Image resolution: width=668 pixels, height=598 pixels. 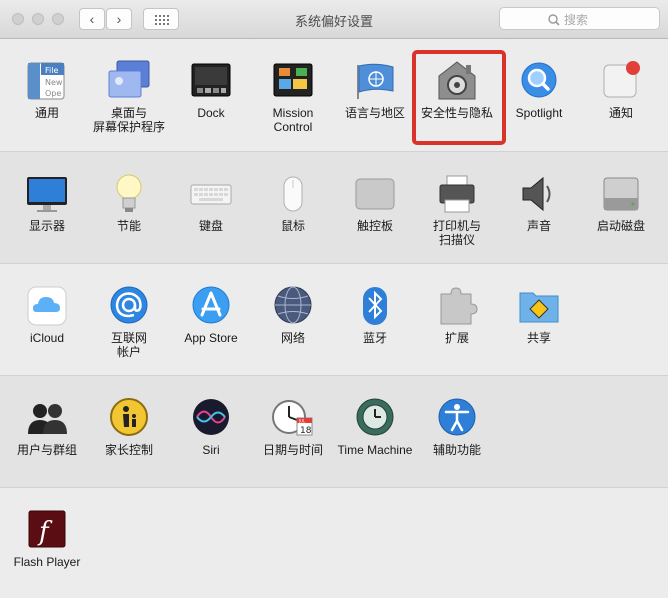 What do you see at coordinates (538, 226) in the screenshot?
I see `pane-label: 声音` at bounding box center [538, 226].